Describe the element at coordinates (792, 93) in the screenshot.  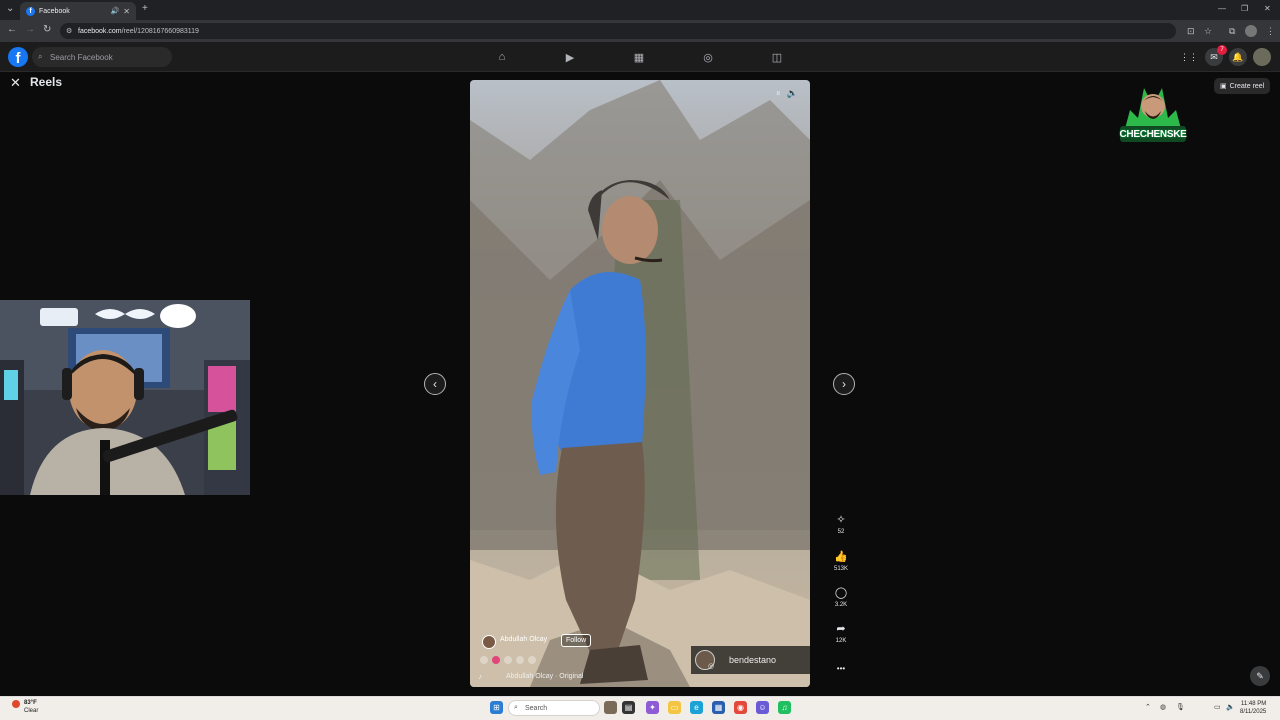
I see `volume-icon: 🔊` at that location.